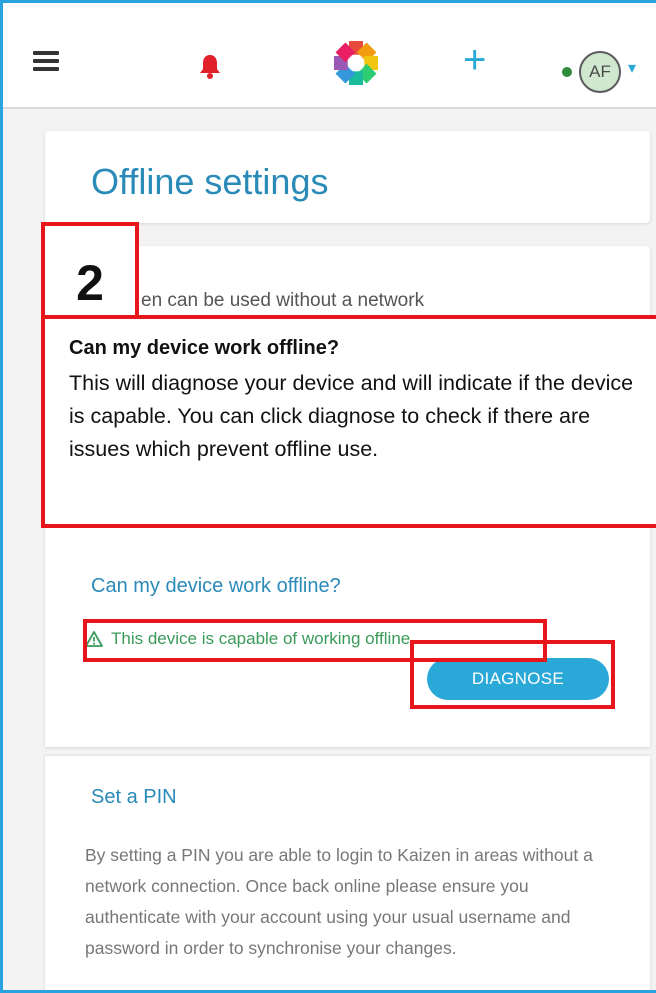 The height and width of the screenshot is (993, 656). Describe the element at coordinates (210, 66) in the screenshot. I see `bell-icon` at that location.